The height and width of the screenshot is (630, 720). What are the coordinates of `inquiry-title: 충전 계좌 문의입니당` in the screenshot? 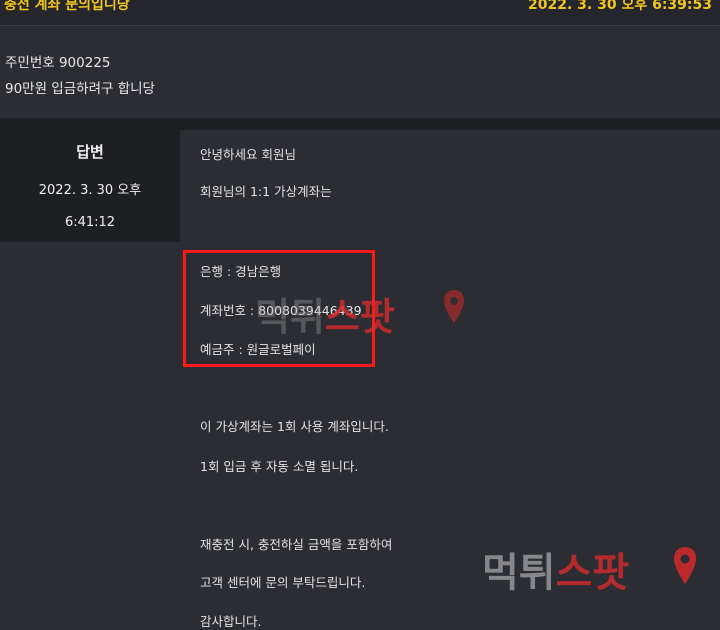 It's located at (67, 6).